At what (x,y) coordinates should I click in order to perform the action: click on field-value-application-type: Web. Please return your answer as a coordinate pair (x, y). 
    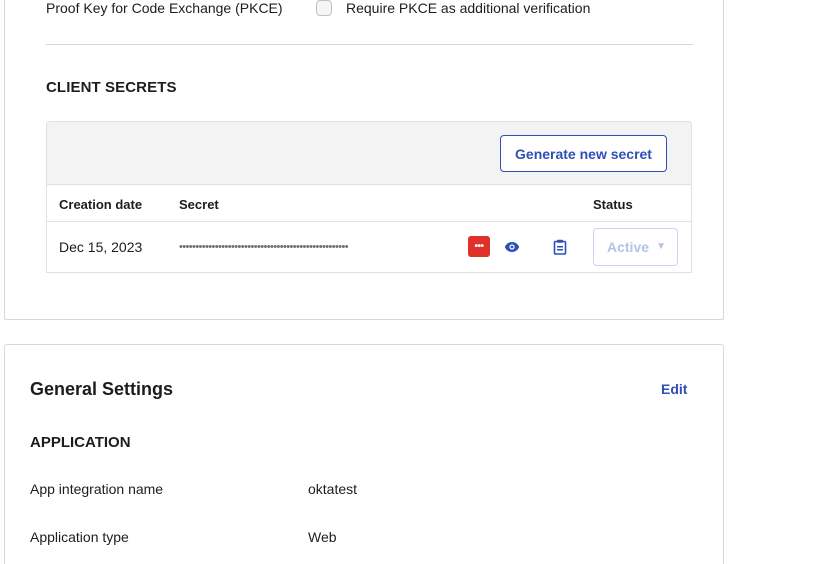
    Looking at the image, I should click on (322, 537).